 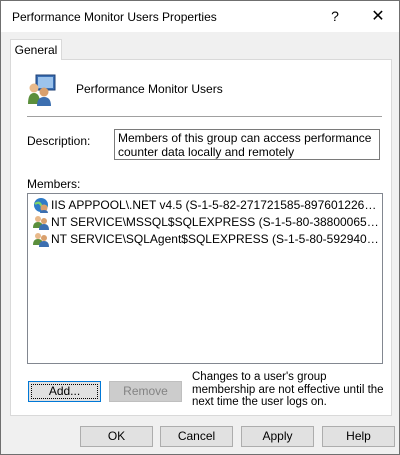 I want to click on service-account-icon, so click(x=41, y=205).